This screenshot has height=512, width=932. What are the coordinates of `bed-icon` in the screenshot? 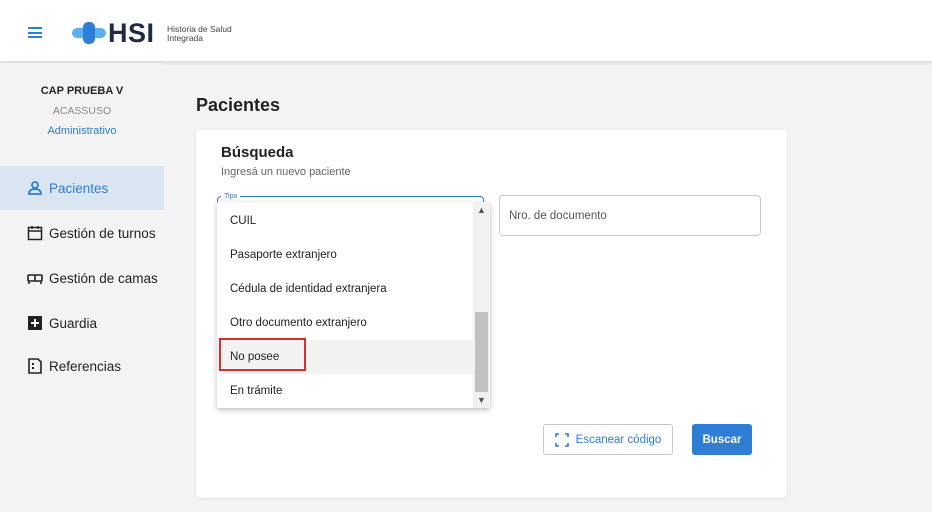 It's located at (35, 279).